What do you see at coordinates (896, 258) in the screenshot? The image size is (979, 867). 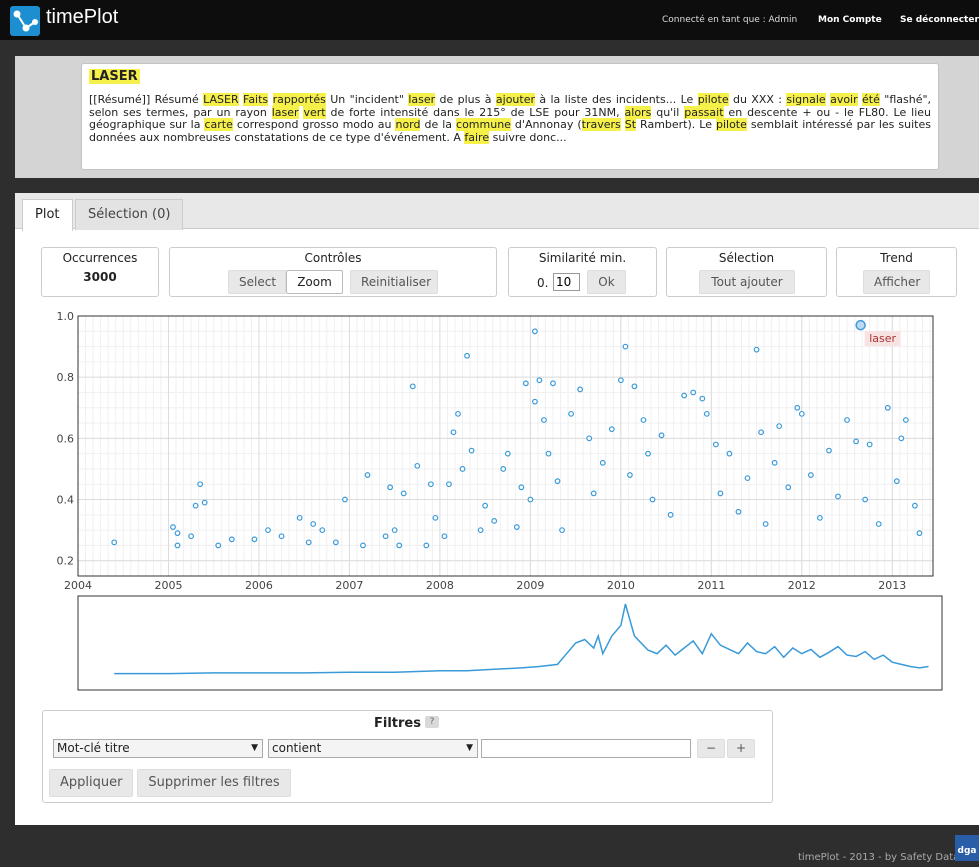 I see `trend-label: Trend` at bounding box center [896, 258].